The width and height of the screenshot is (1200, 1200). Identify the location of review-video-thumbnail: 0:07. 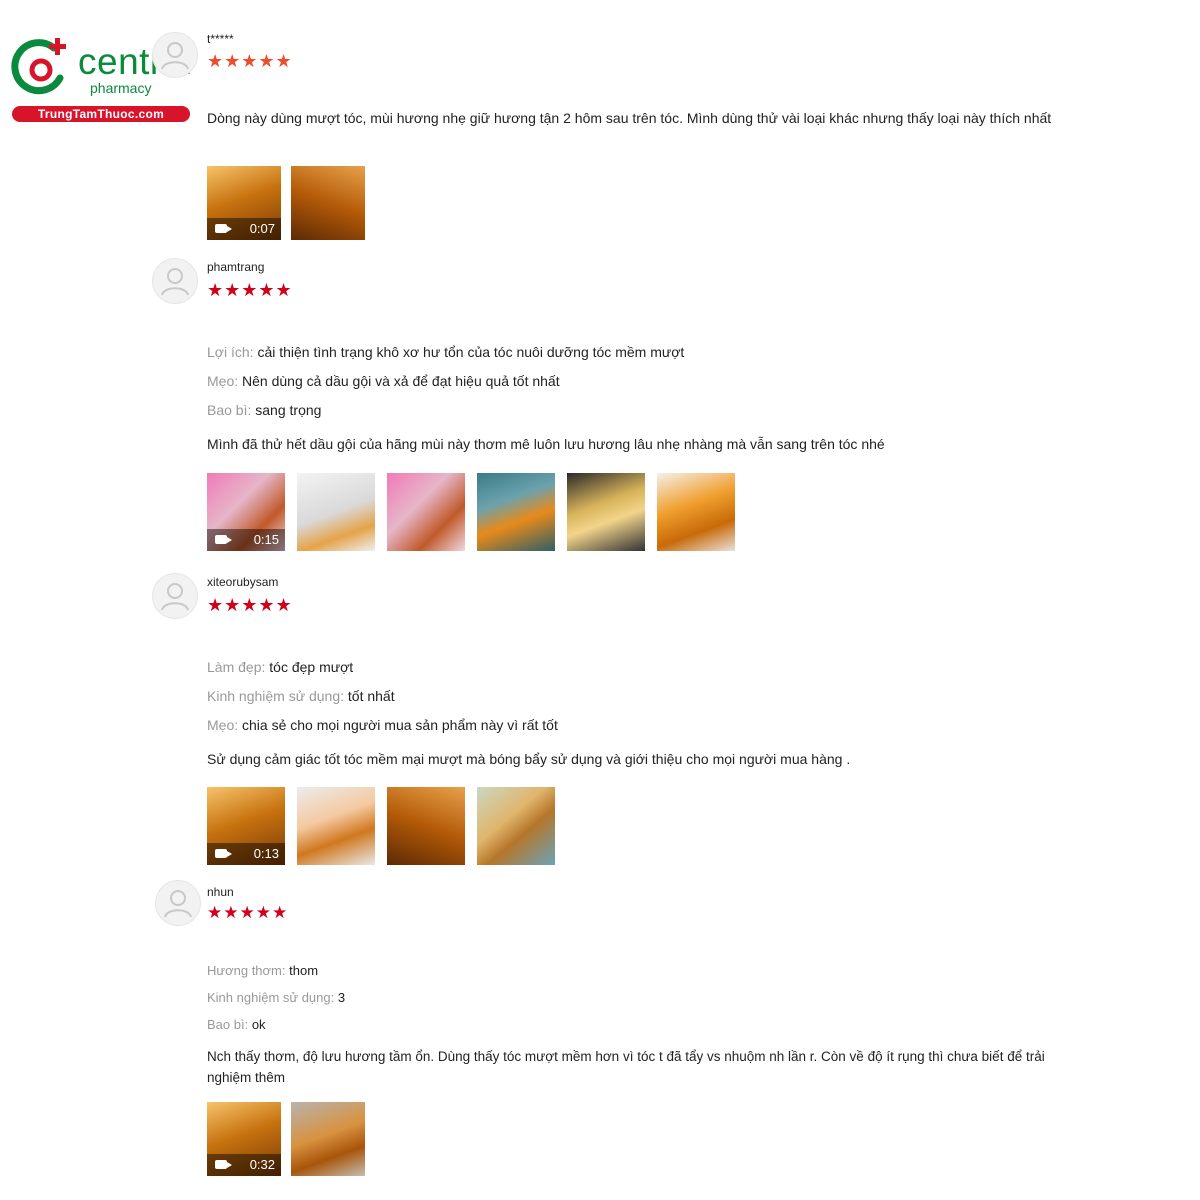
(244, 203).